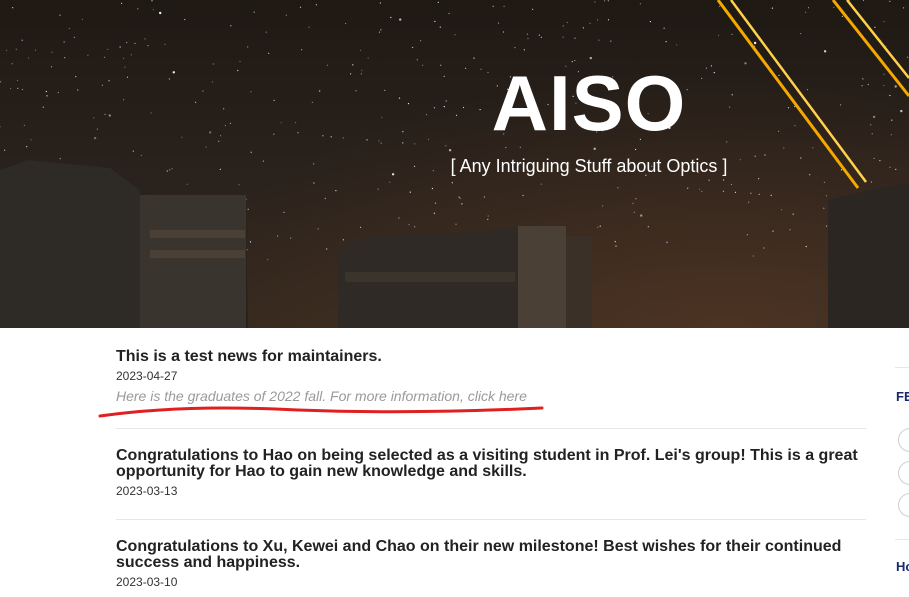  Describe the element at coordinates (147, 491) in the screenshot. I see `news-date: 2023-03-13` at that location.